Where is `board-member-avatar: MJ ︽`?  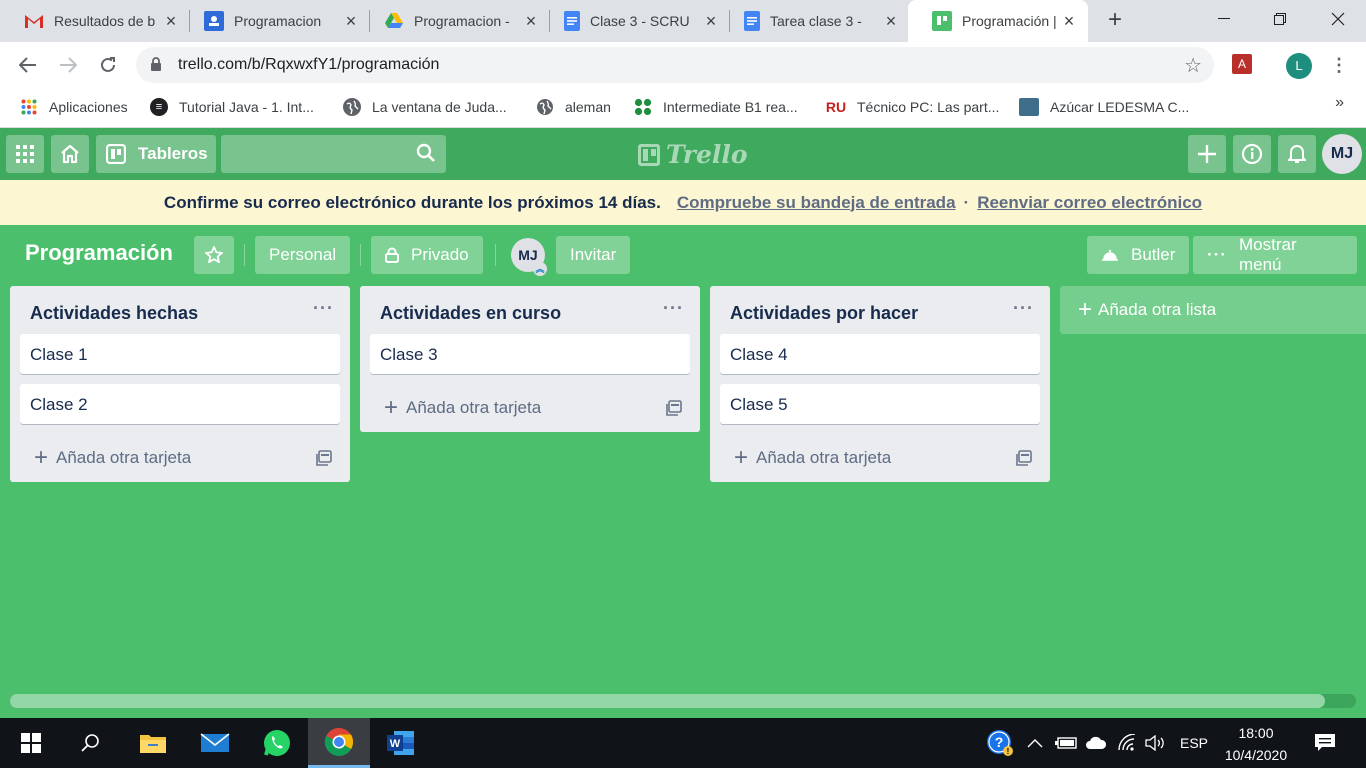 board-member-avatar: MJ ︽ is located at coordinates (529, 257).